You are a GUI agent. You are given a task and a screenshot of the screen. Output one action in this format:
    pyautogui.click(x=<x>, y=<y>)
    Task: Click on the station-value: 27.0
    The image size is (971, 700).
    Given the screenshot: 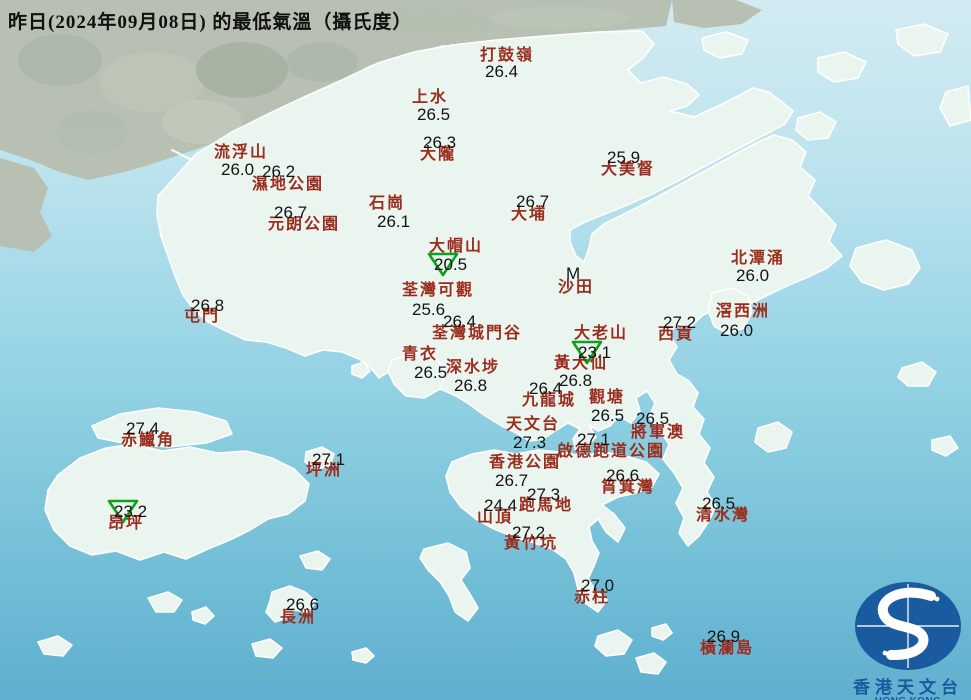 What is the action you would take?
    pyautogui.click(x=598, y=585)
    